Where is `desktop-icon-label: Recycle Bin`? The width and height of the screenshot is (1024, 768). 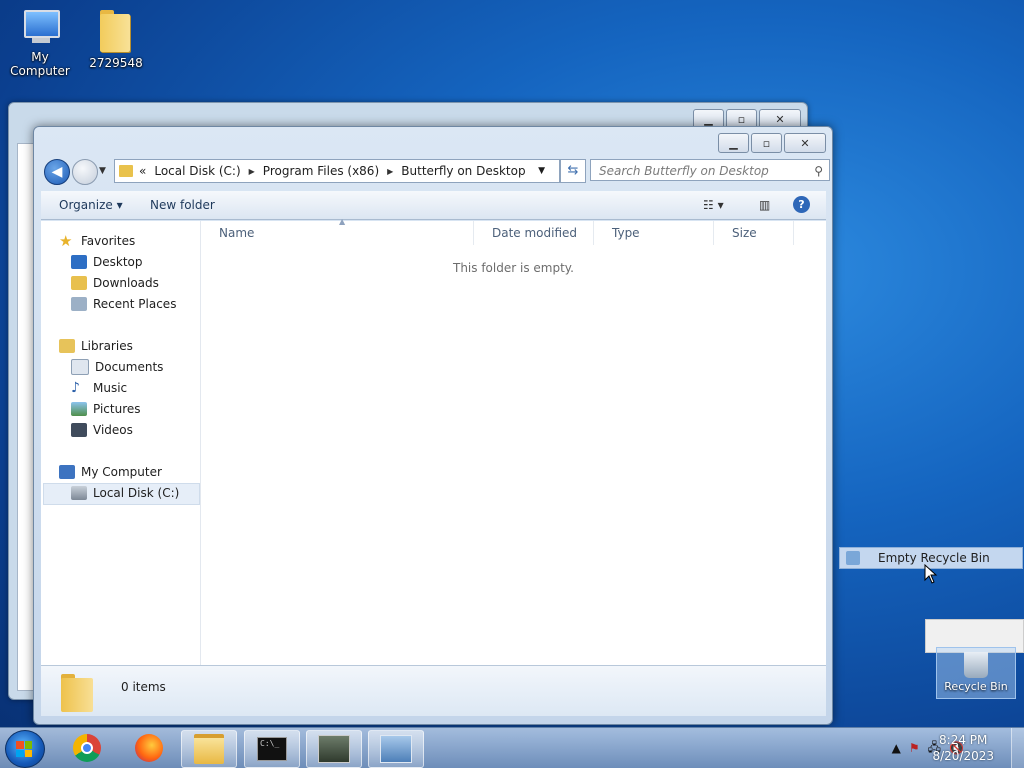 desktop-icon-label: Recycle Bin is located at coordinates (976, 686).